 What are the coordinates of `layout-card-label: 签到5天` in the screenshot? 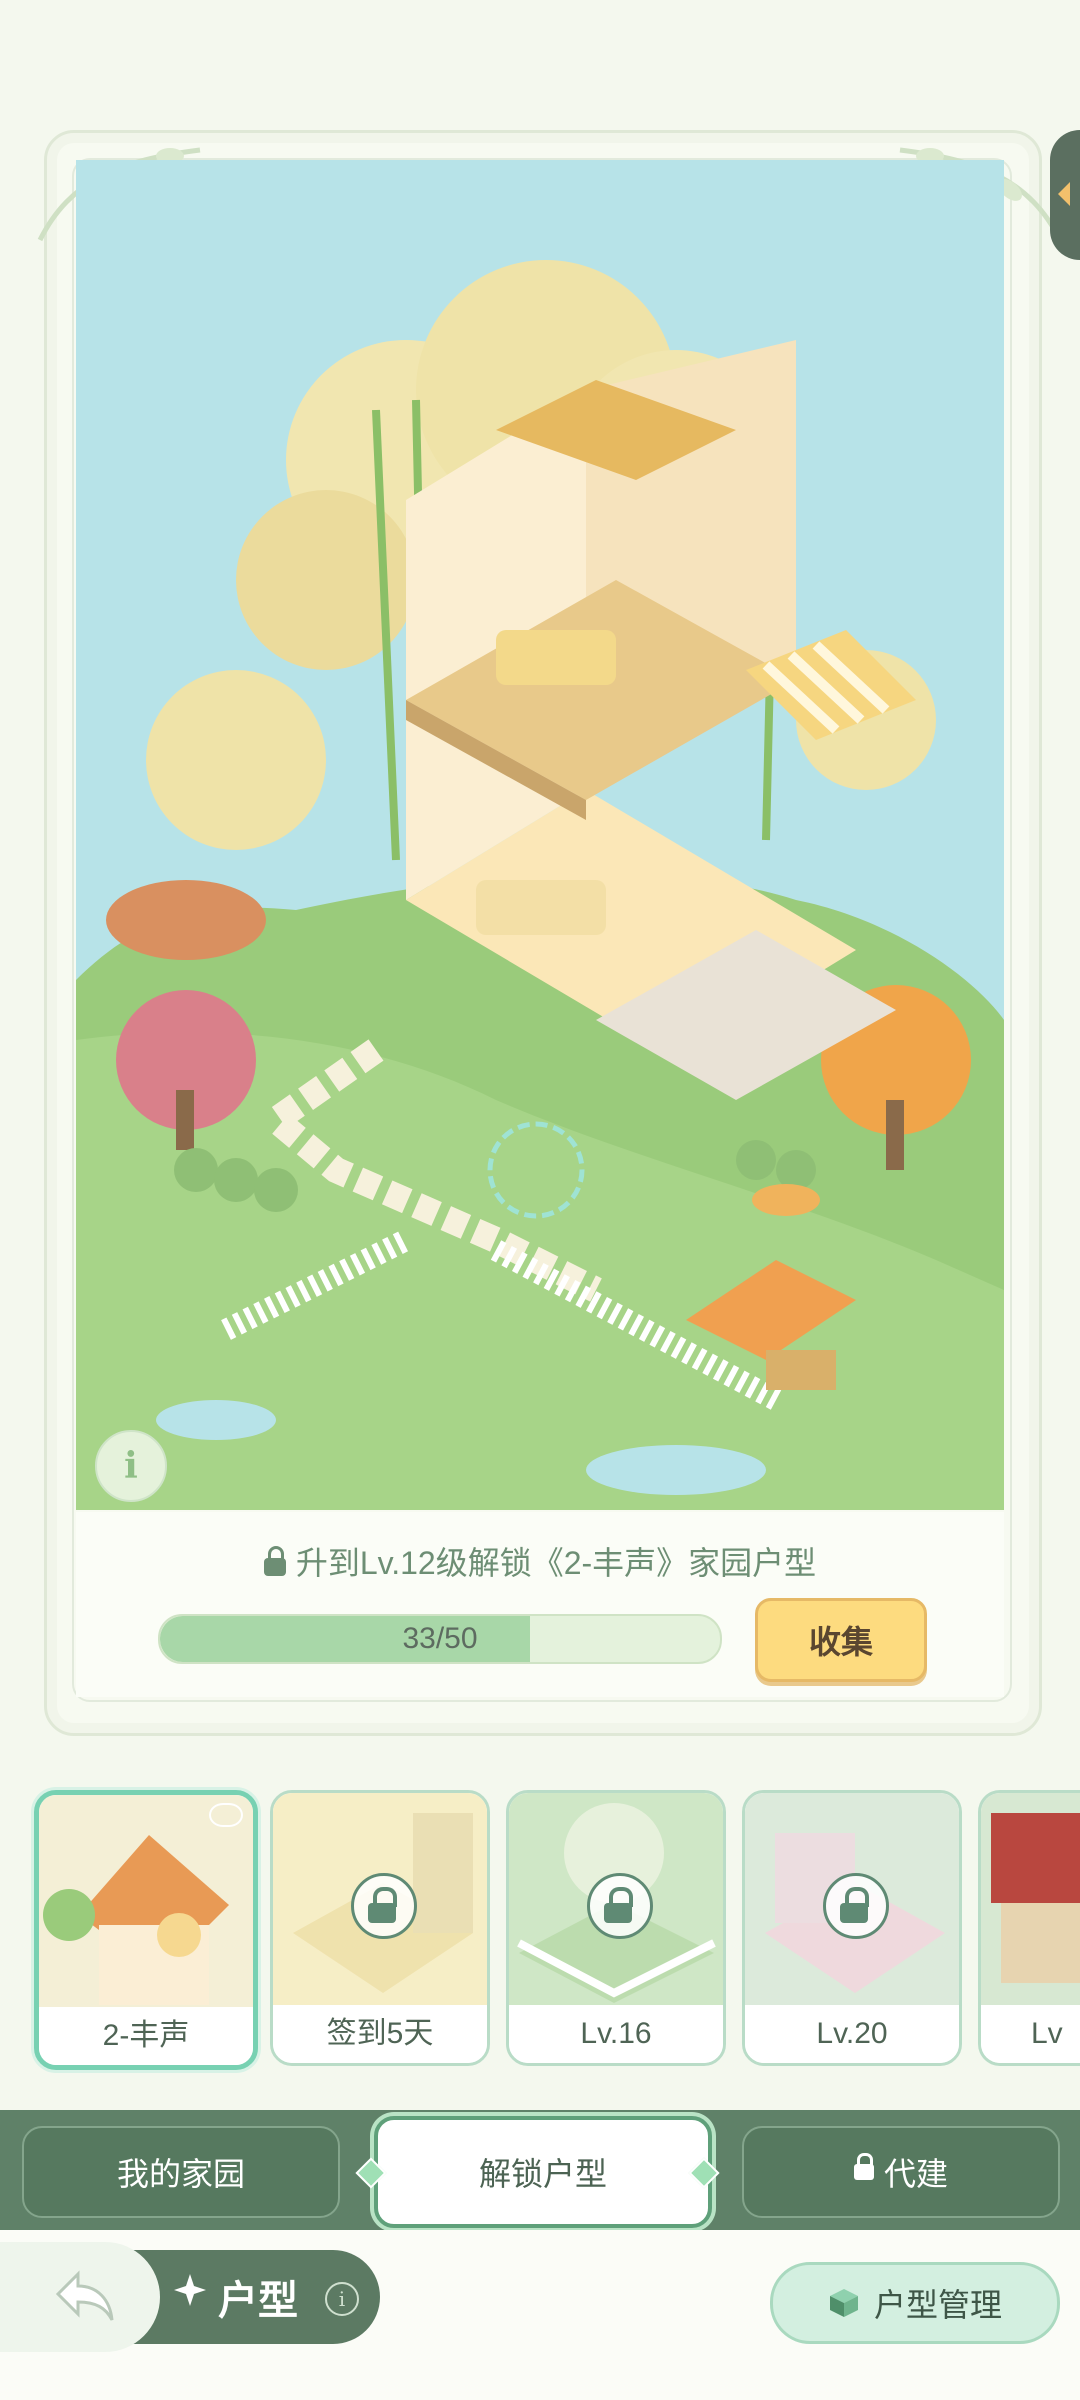 It's located at (380, 2034).